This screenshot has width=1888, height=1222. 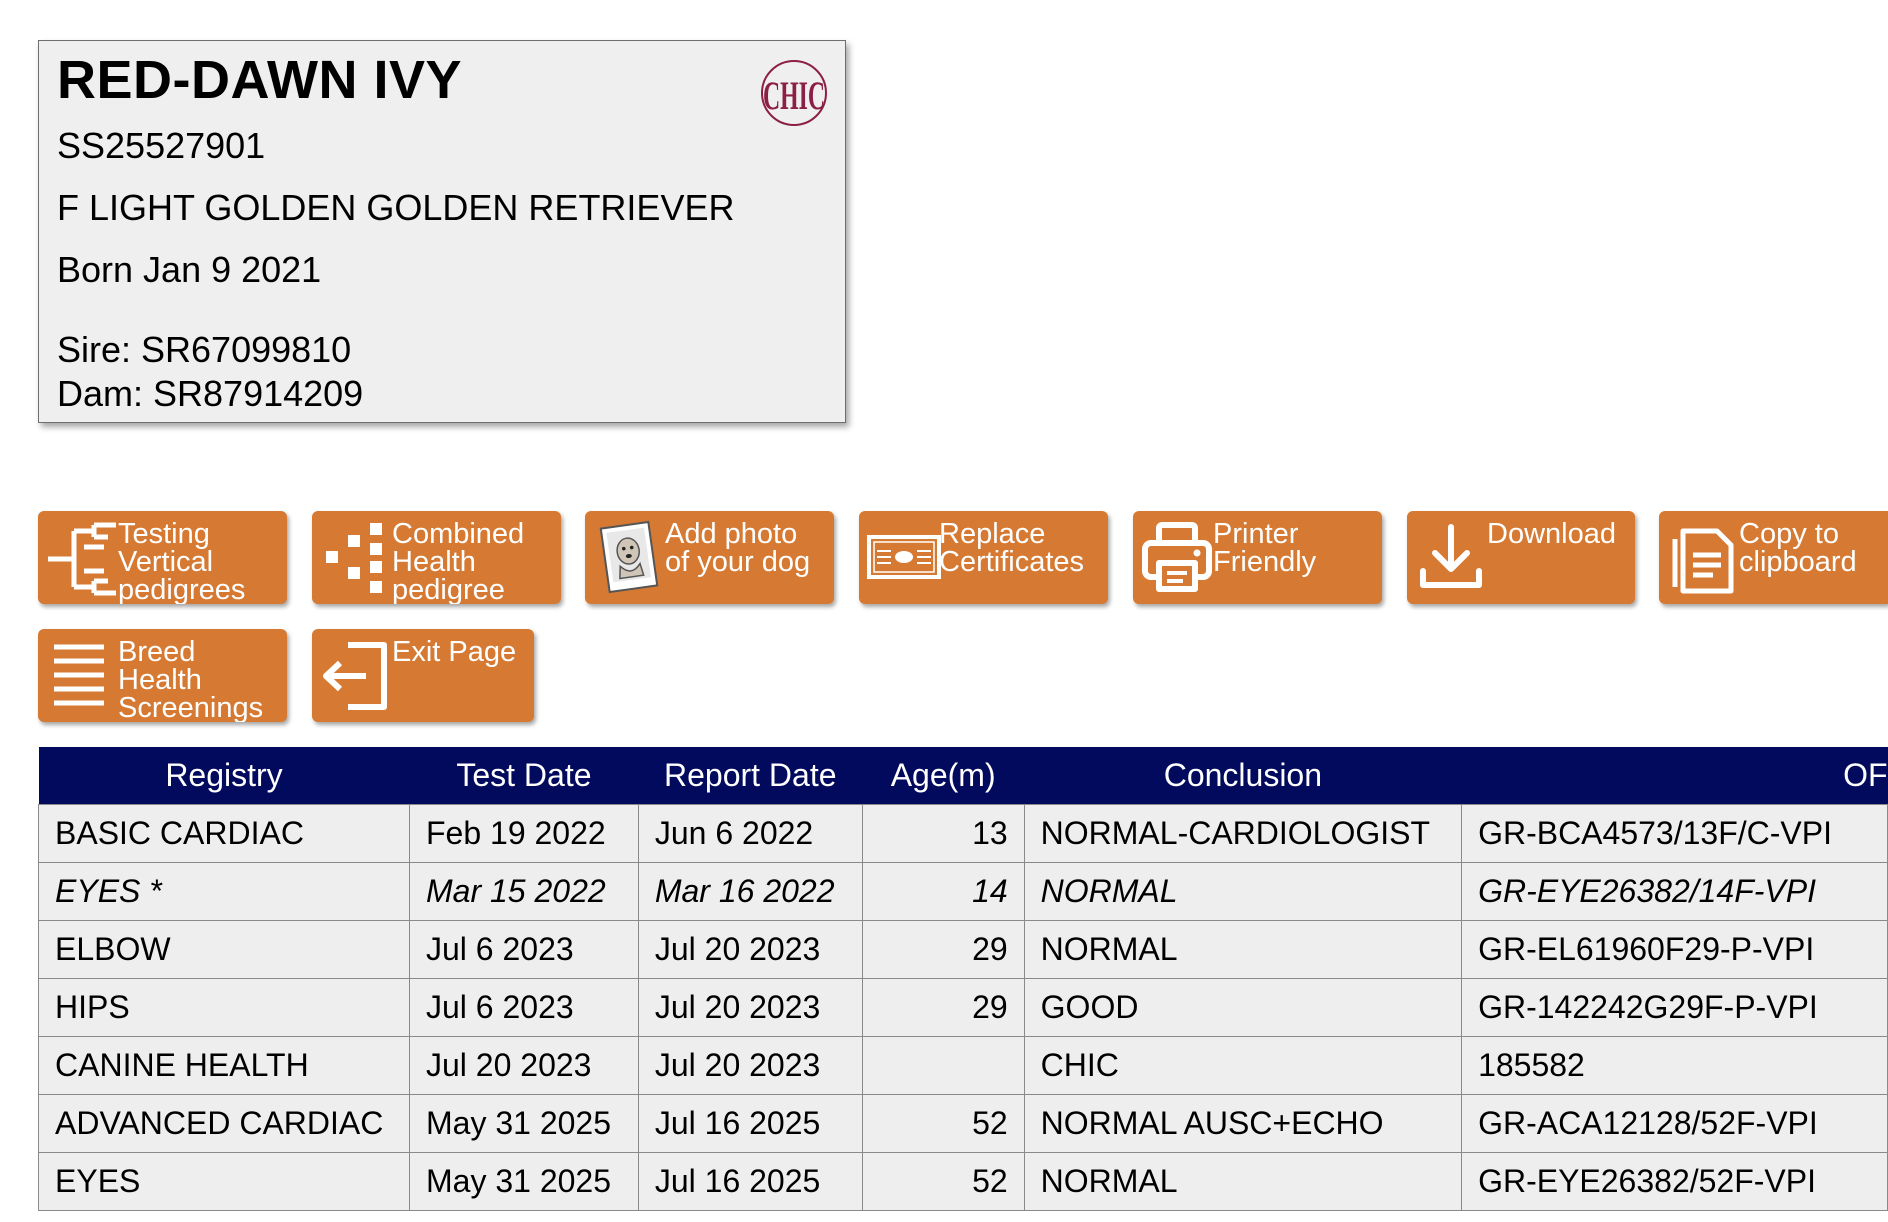 I want to click on sire: Sire: SR67099810, so click(x=204, y=349).